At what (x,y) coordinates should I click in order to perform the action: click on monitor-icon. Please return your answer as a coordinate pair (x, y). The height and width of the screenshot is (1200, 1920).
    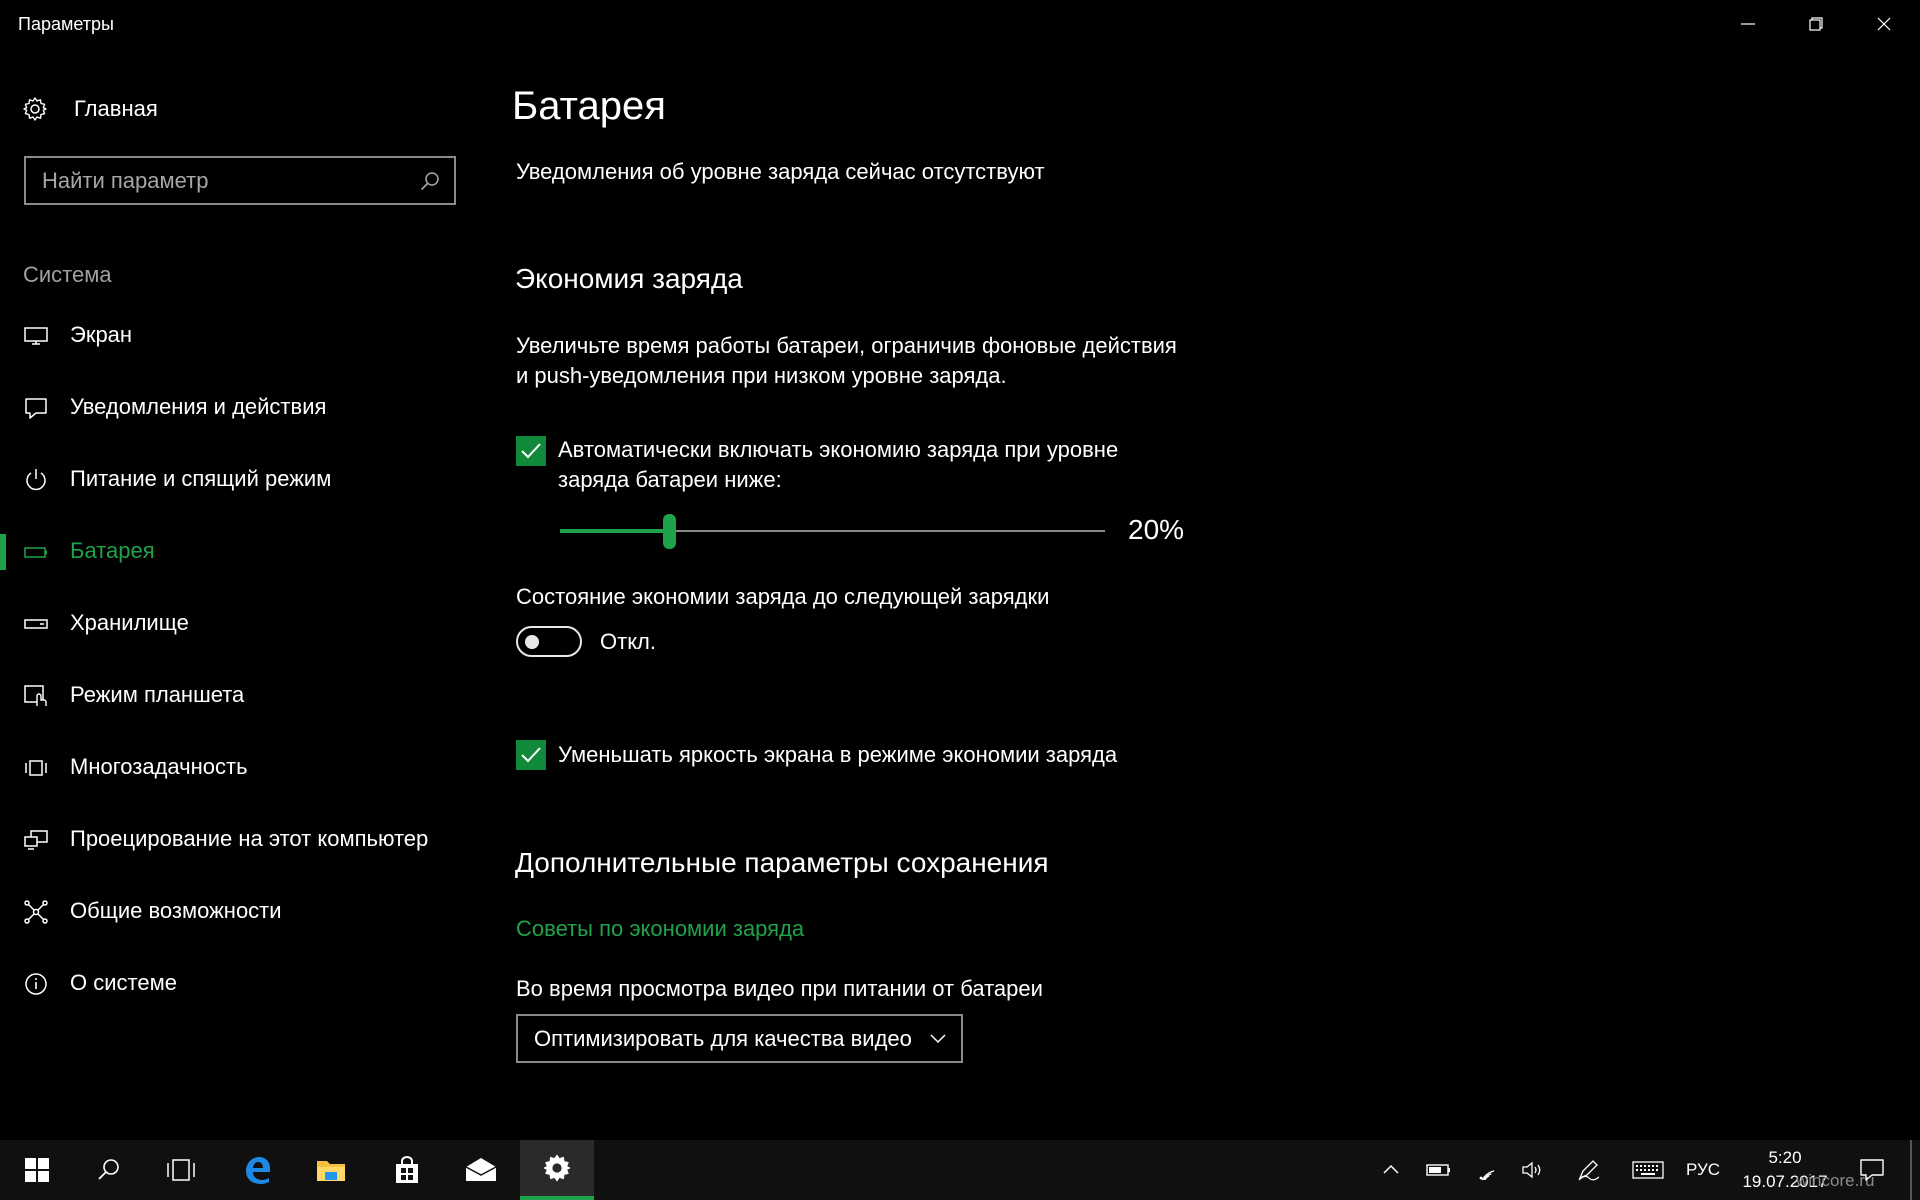
    Looking at the image, I should click on (36, 336).